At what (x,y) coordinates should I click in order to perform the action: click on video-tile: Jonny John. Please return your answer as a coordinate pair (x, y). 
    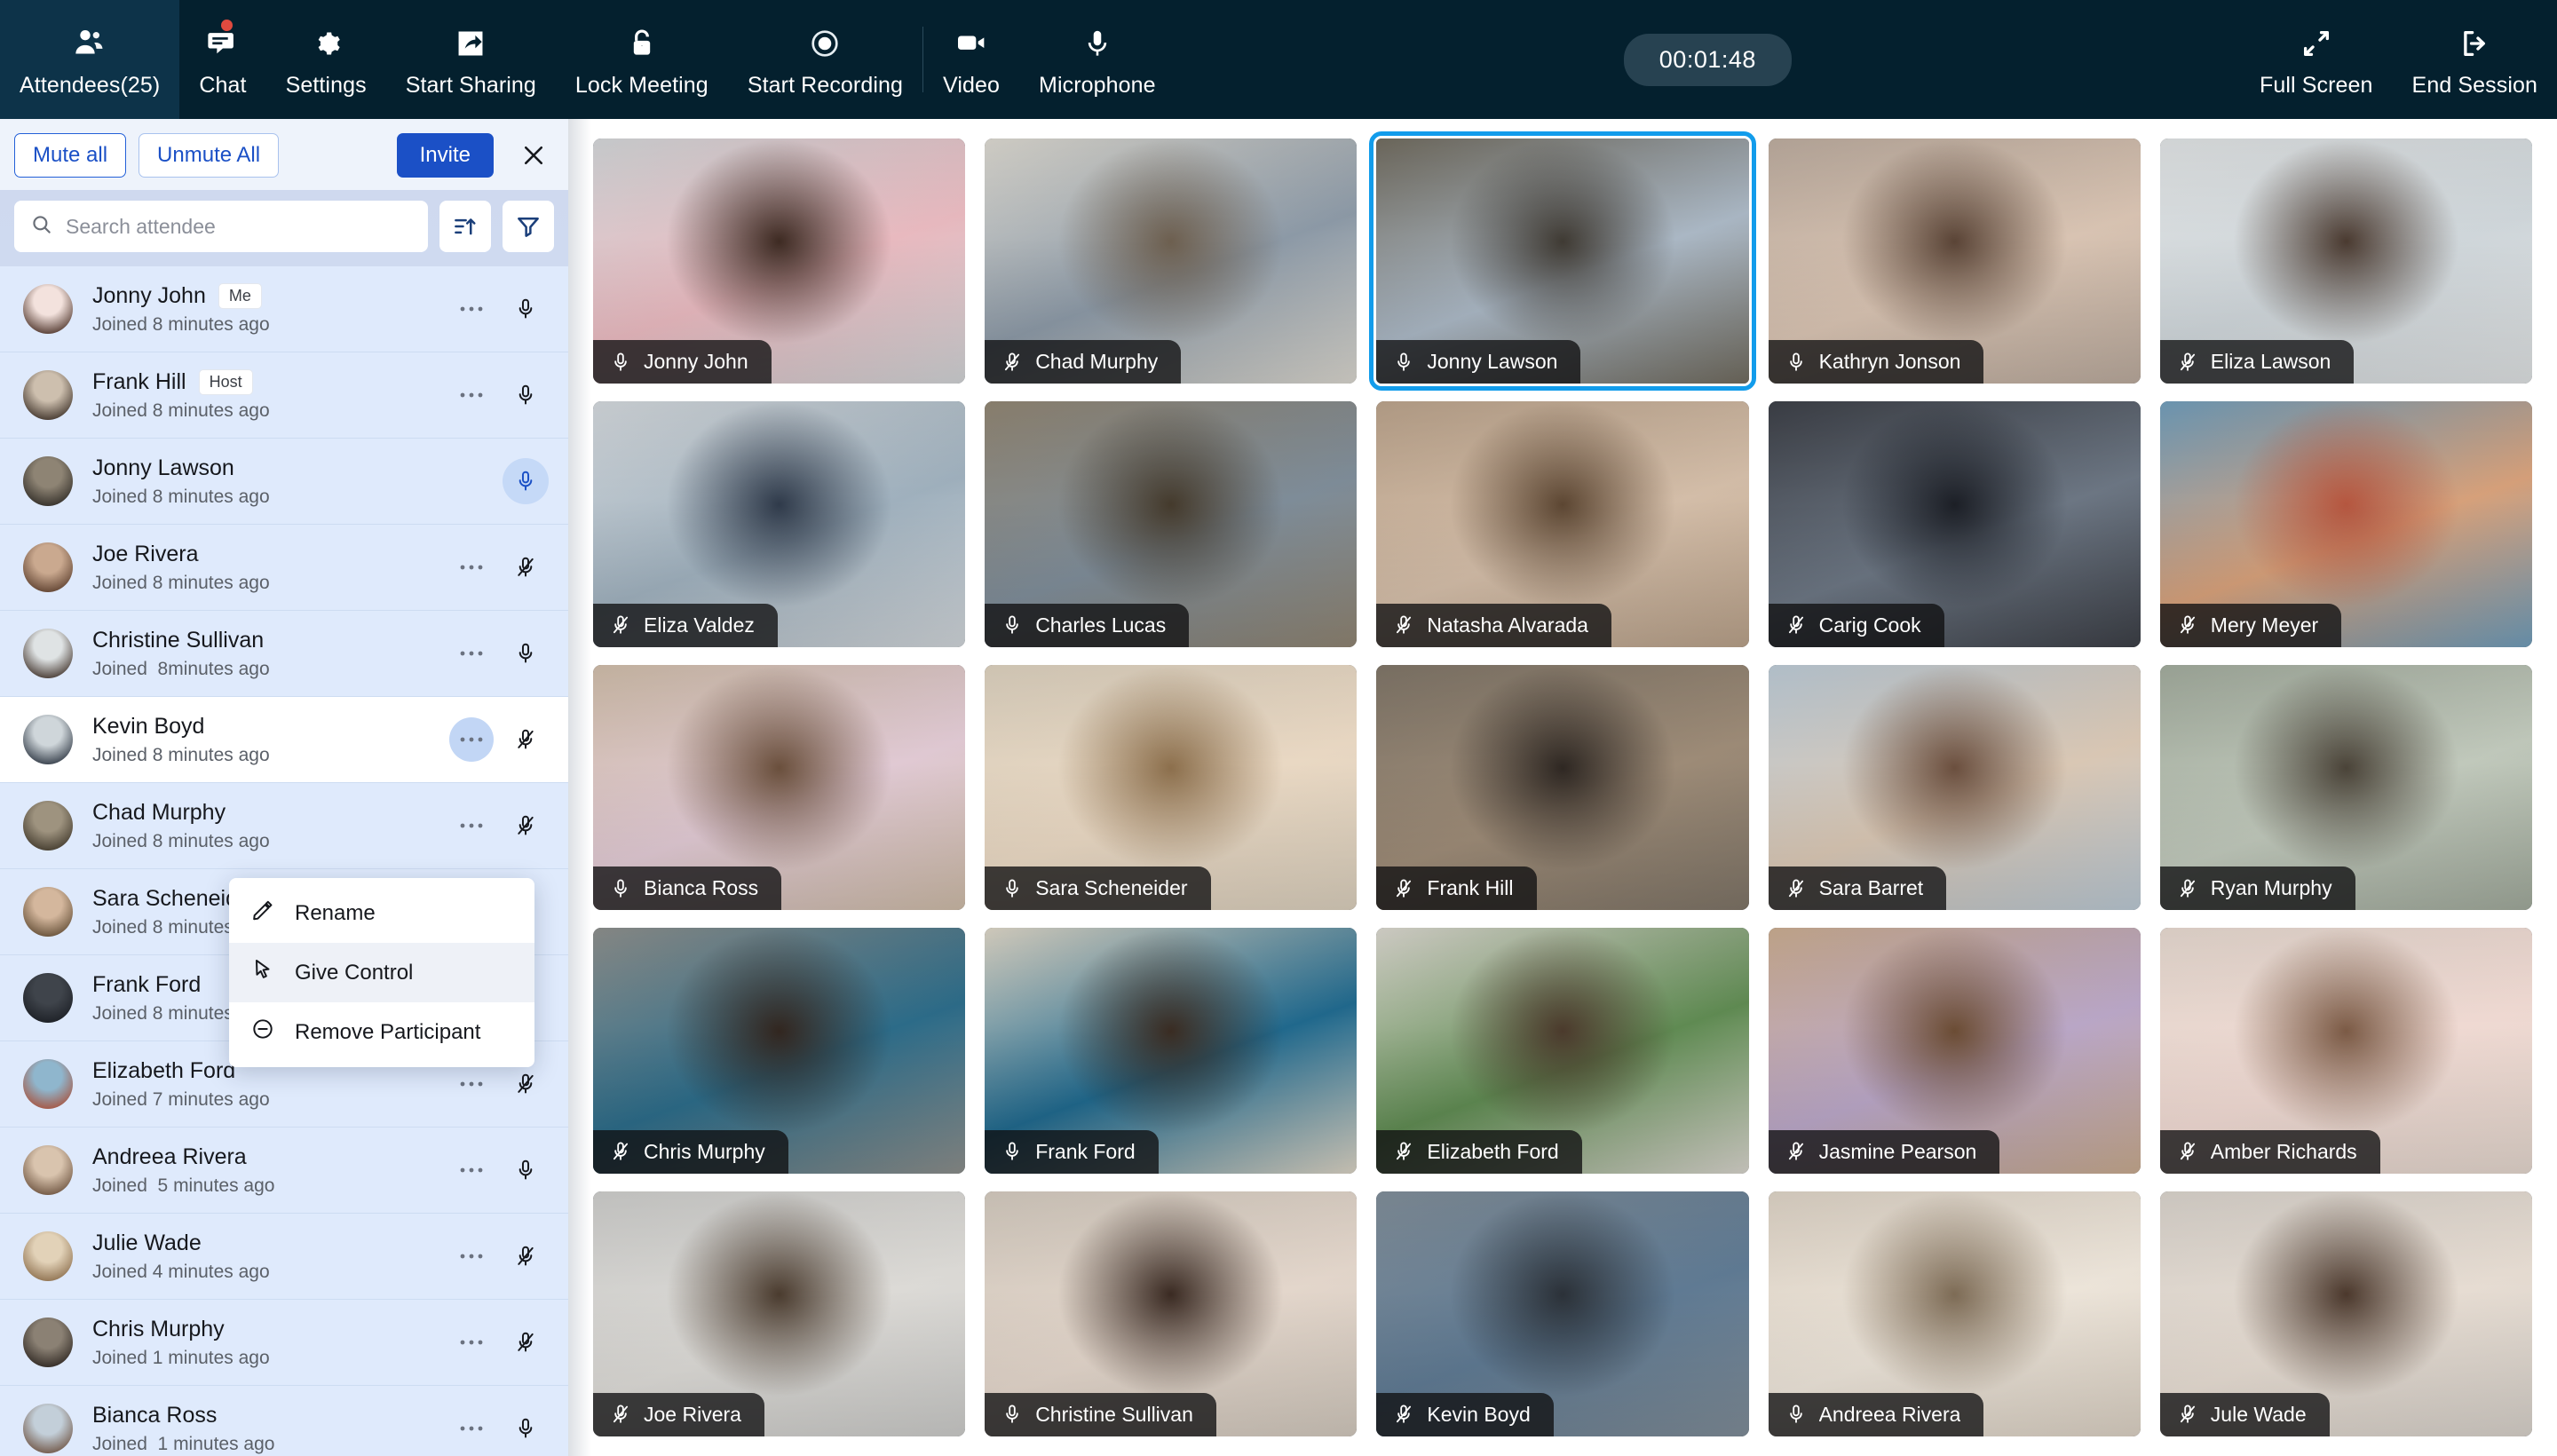
    Looking at the image, I should click on (779, 261).